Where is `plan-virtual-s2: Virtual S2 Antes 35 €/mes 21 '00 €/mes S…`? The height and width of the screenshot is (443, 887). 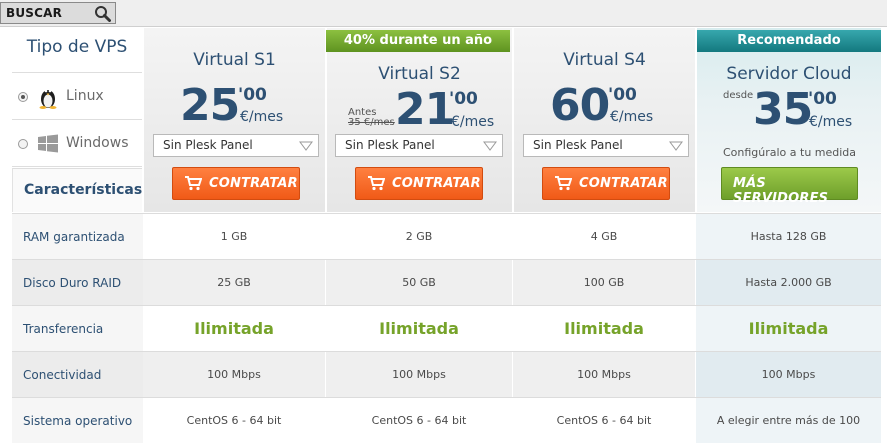
plan-virtual-s2: Virtual S2 Antes 35 €/mes 21 '00 €/mes S… is located at coordinates (419, 120).